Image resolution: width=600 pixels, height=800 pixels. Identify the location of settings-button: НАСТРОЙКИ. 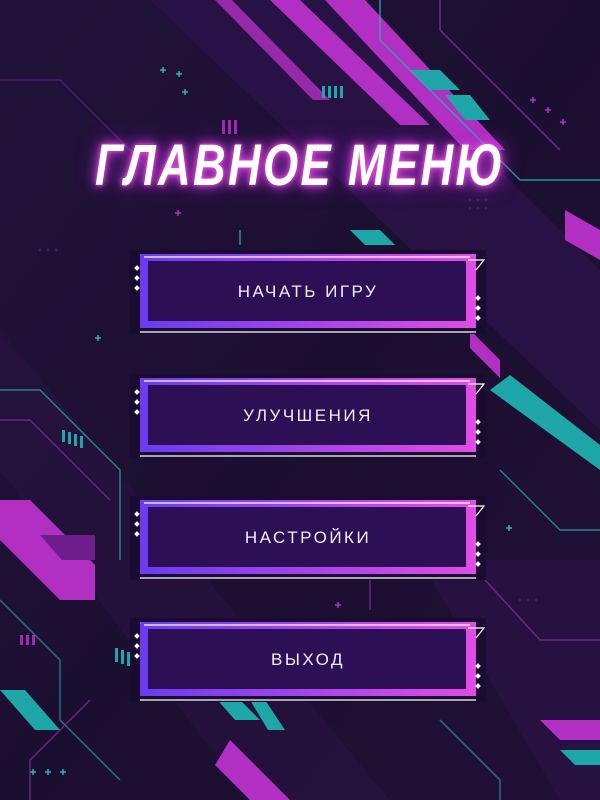
(308, 538).